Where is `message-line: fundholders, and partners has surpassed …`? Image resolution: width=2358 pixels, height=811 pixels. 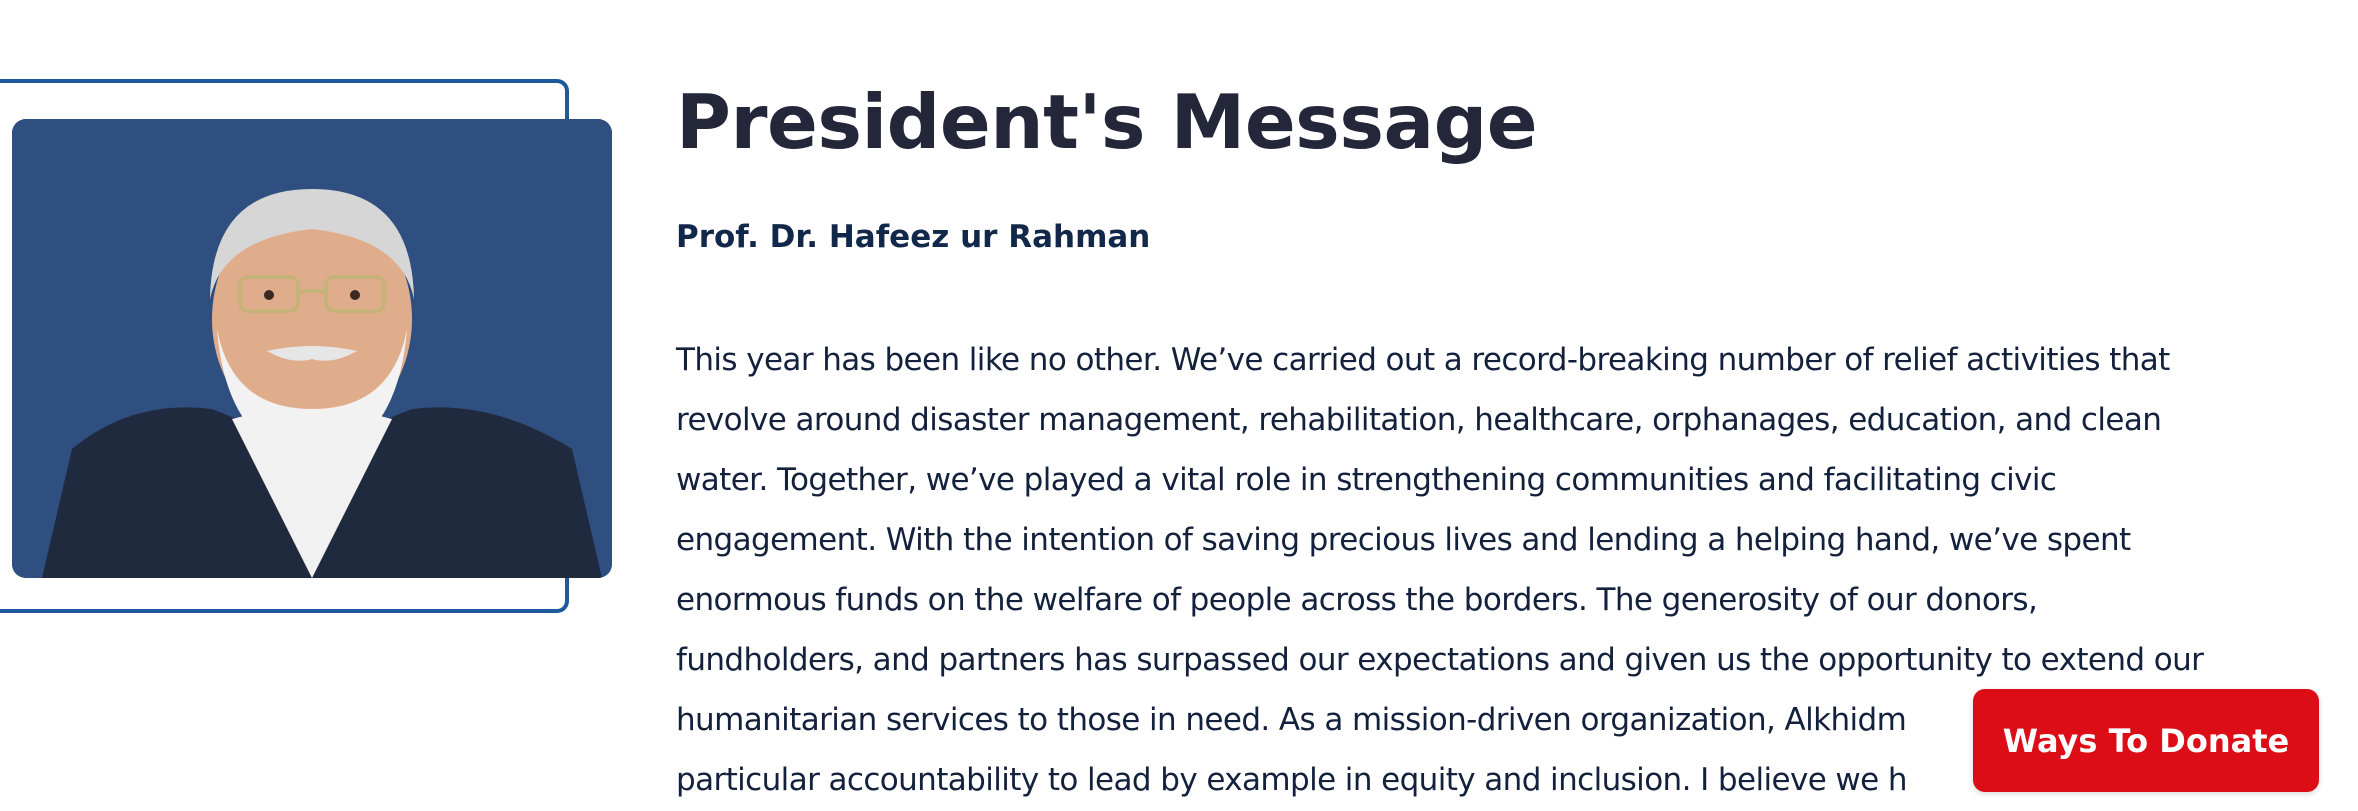 message-line: fundholders, and partners has surpassed … is located at coordinates (1440, 660).